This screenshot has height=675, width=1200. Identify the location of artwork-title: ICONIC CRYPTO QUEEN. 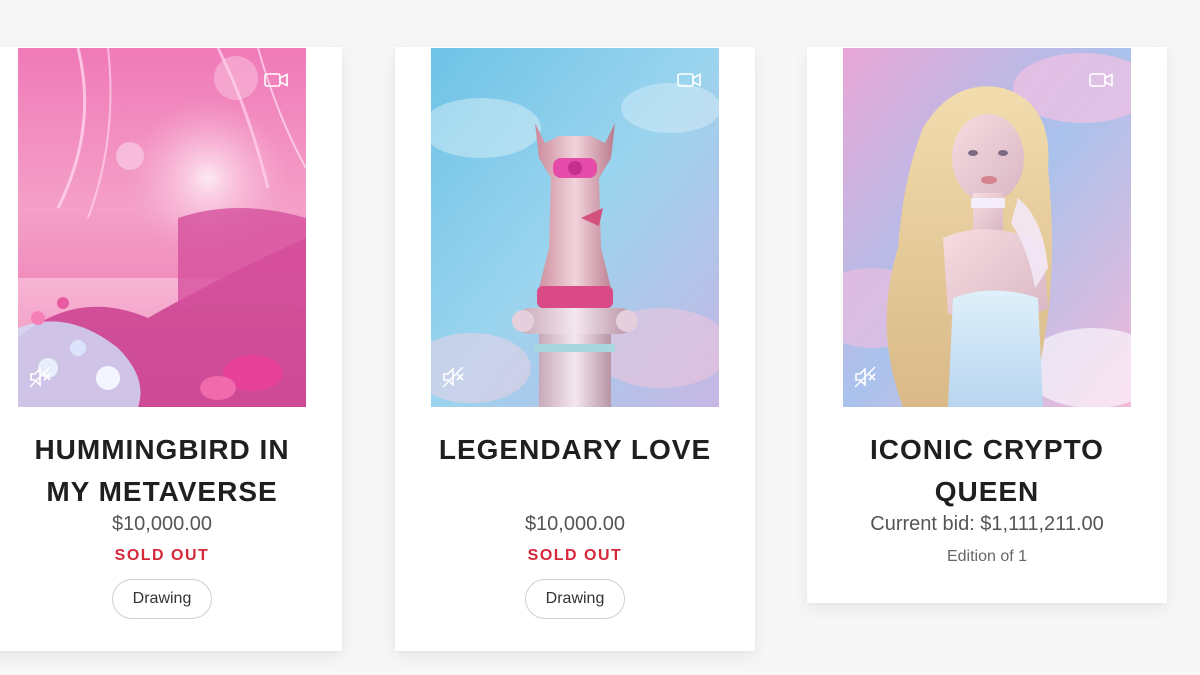
(987, 471).